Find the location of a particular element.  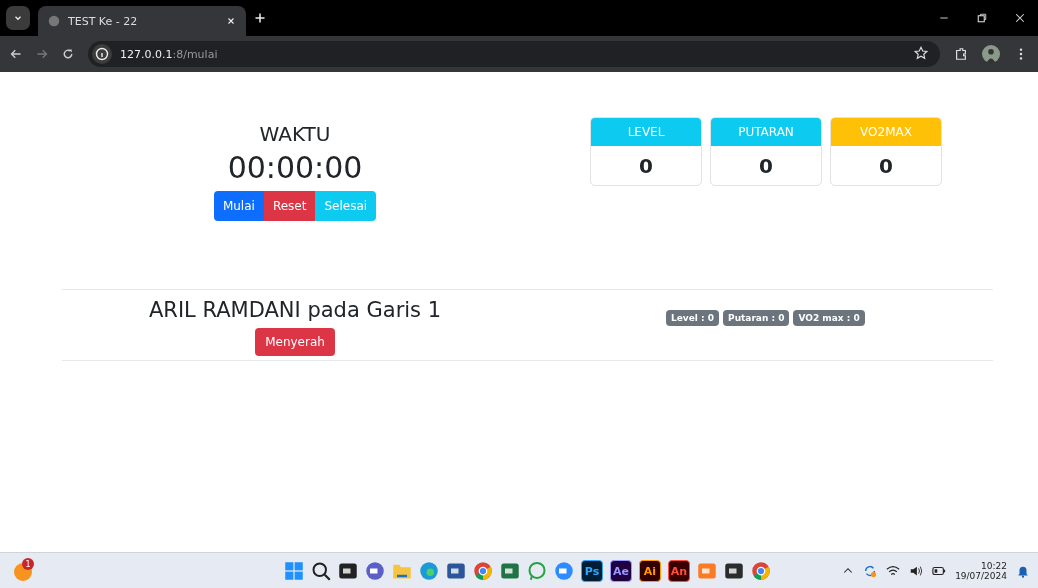

search-icon is located at coordinates (321, 571).